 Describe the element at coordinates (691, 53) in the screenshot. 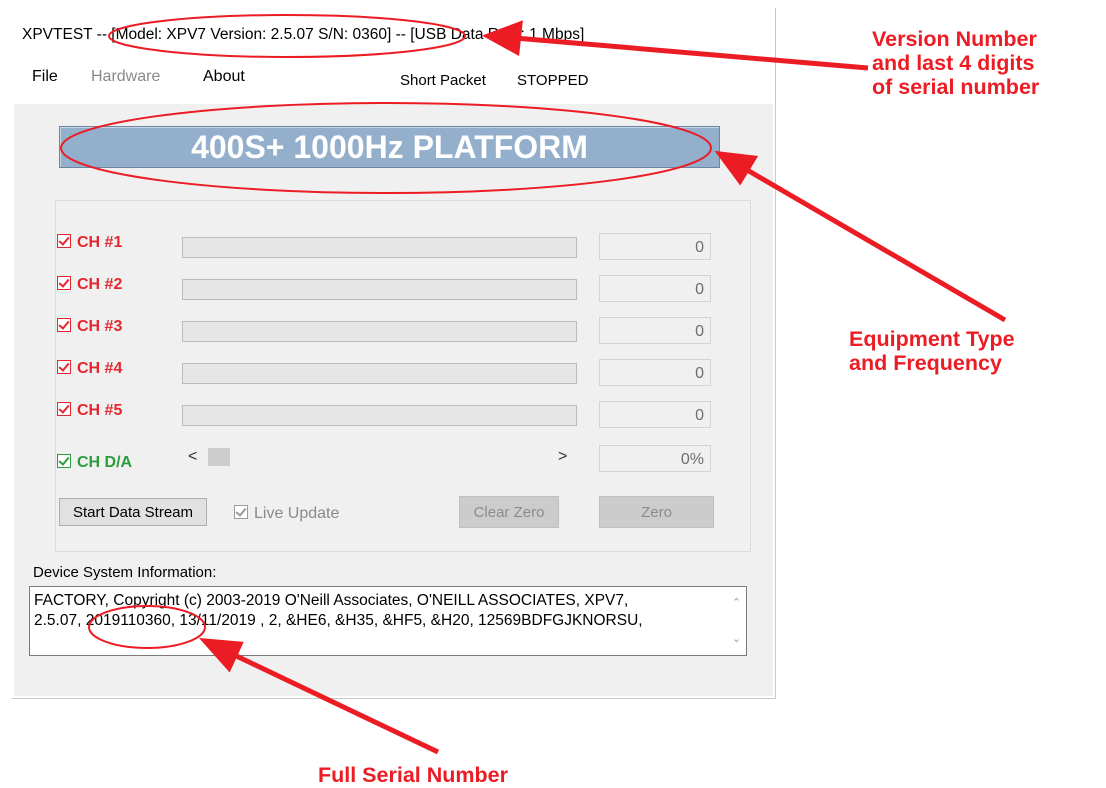

I see `arrow-version-line` at that location.